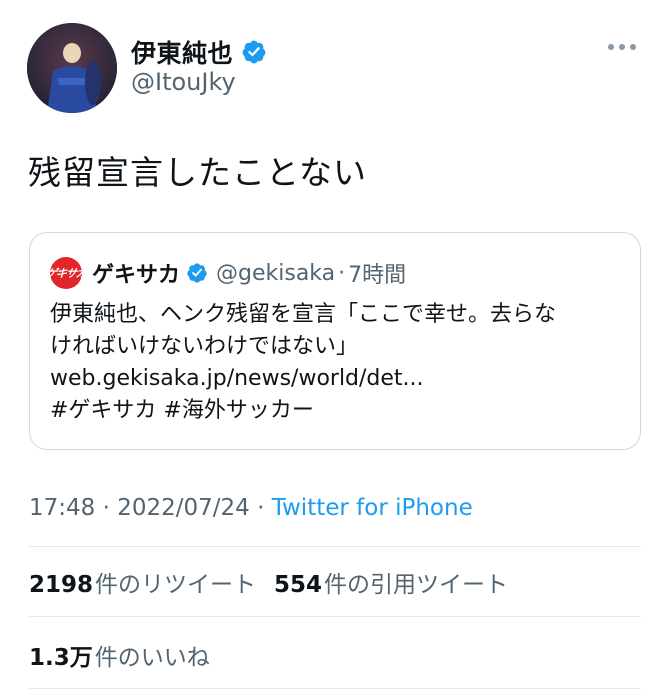 This screenshot has width=670, height=696. I want to click on quoted-text-line: ければいけないわけではない」, so click(204, 346).